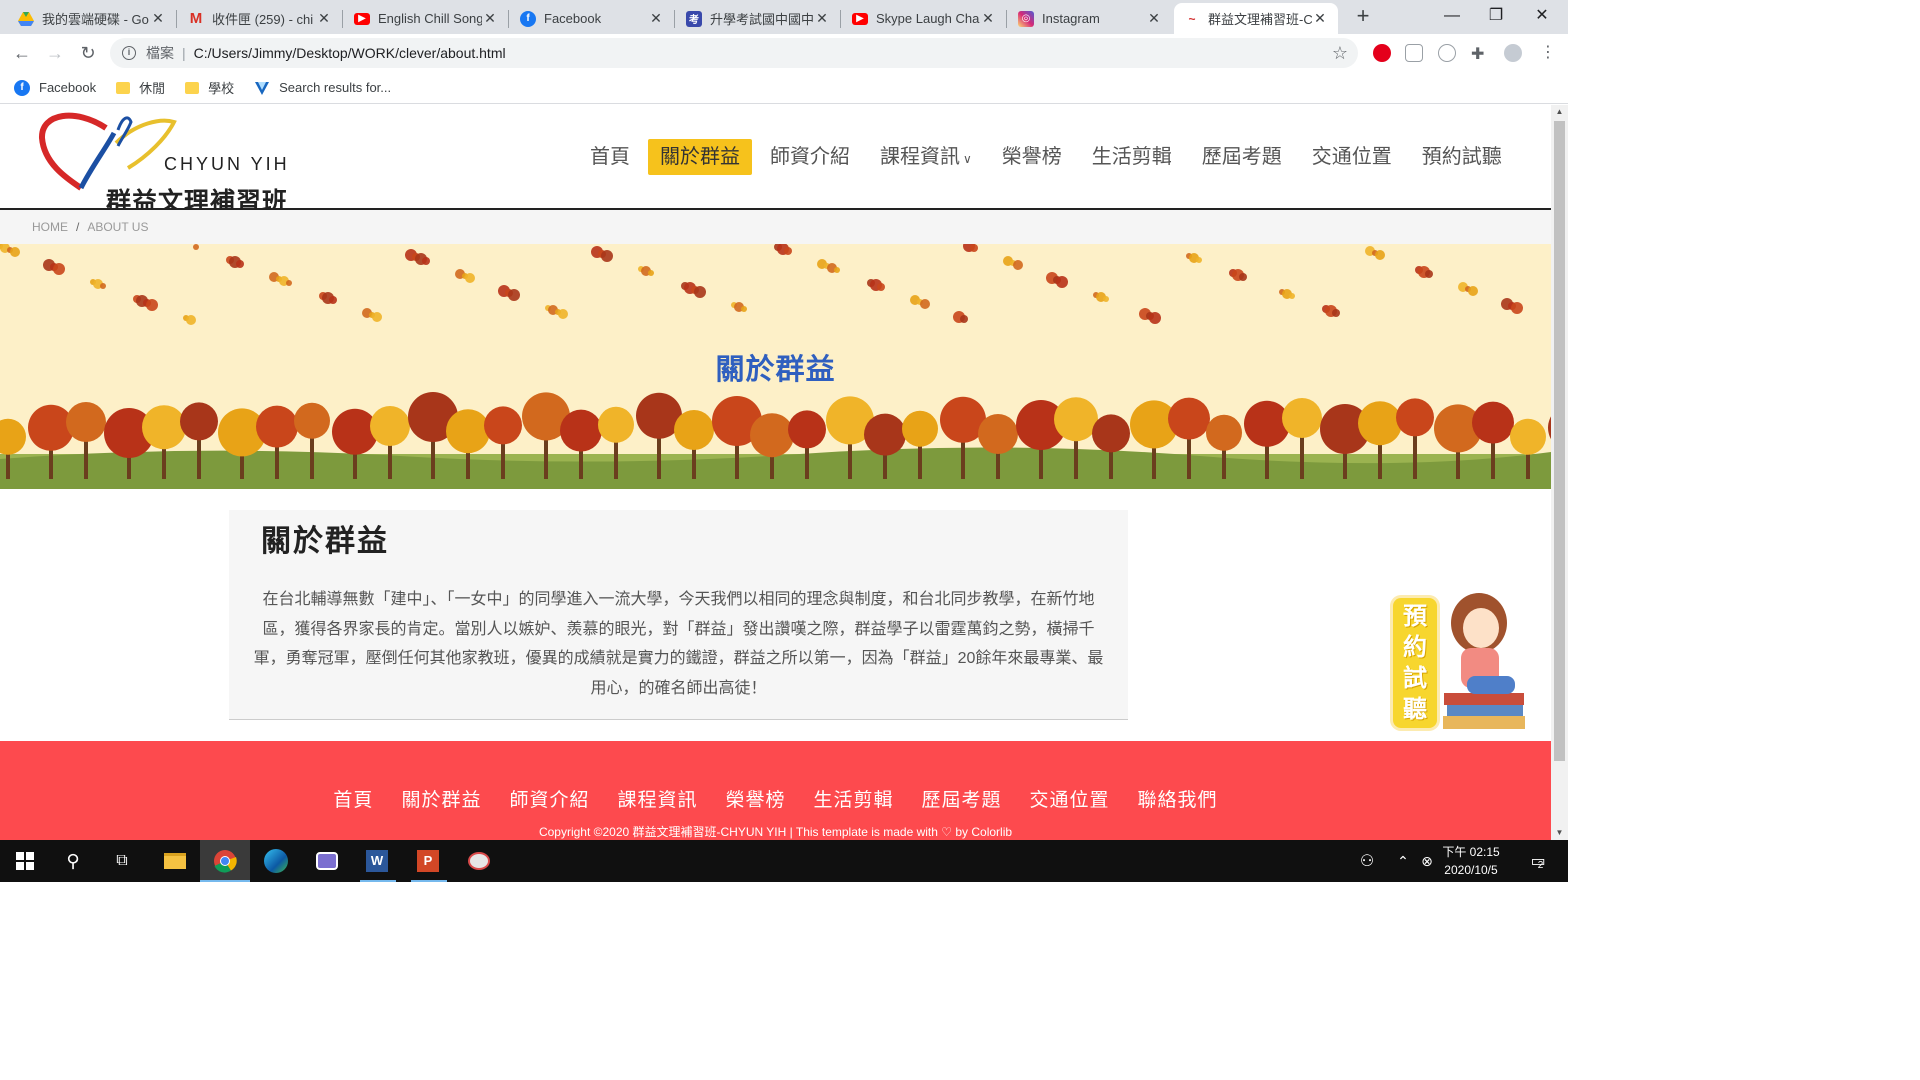  I want to click on gmail-icon: M, so click(196, 18).